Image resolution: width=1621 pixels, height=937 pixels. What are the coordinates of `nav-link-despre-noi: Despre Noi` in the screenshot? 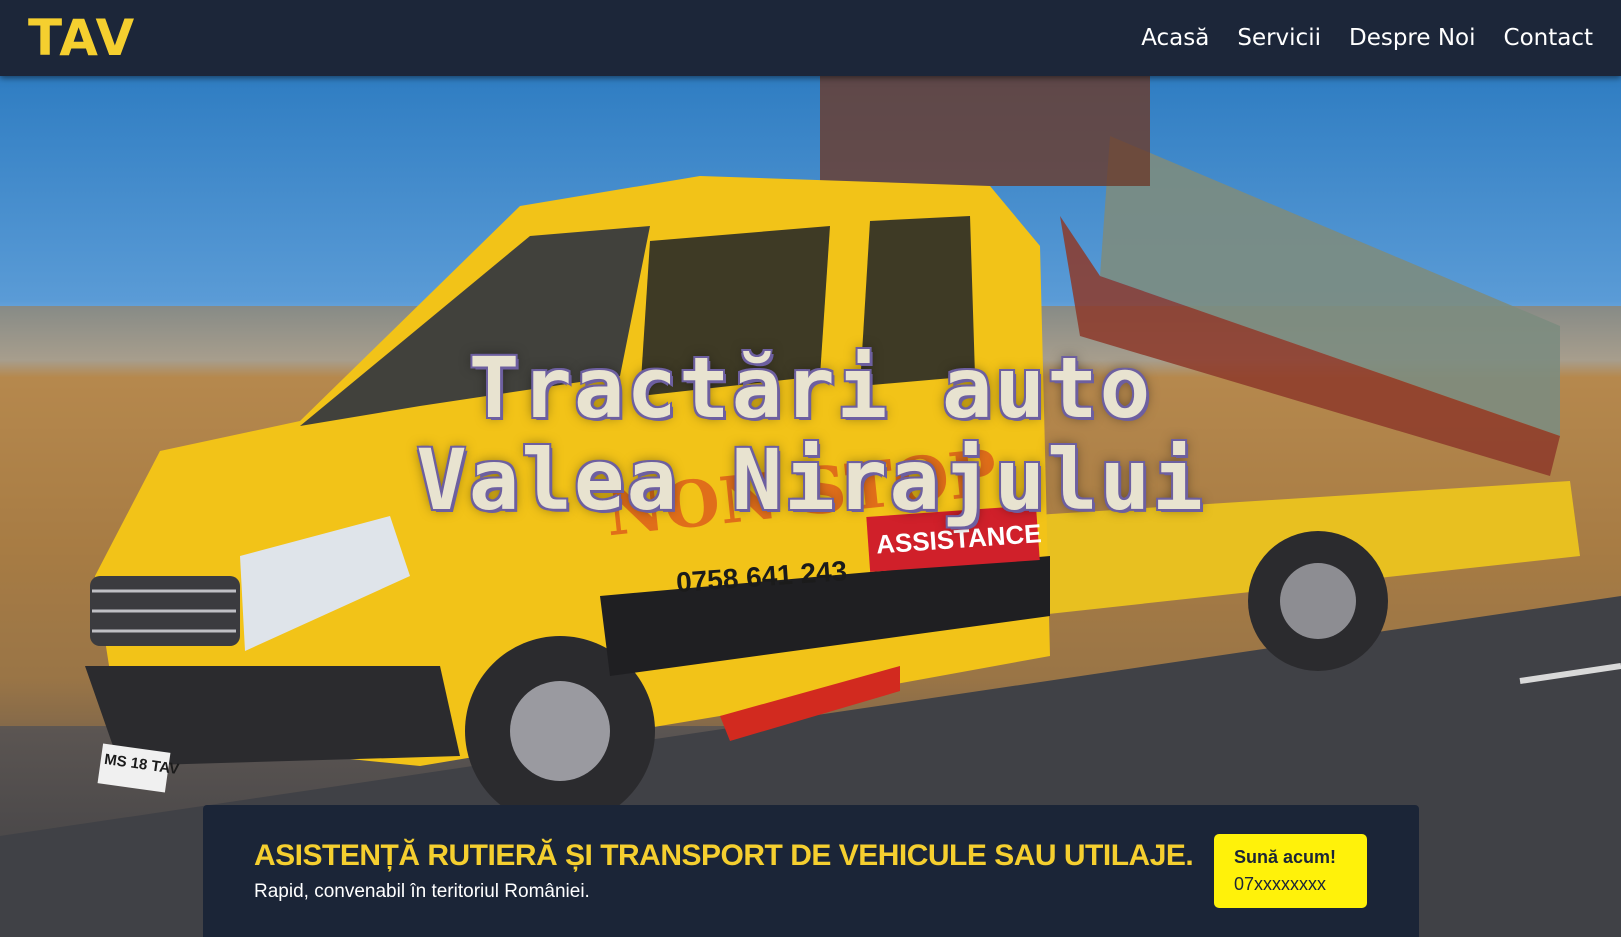 It's located at (1412, 38).